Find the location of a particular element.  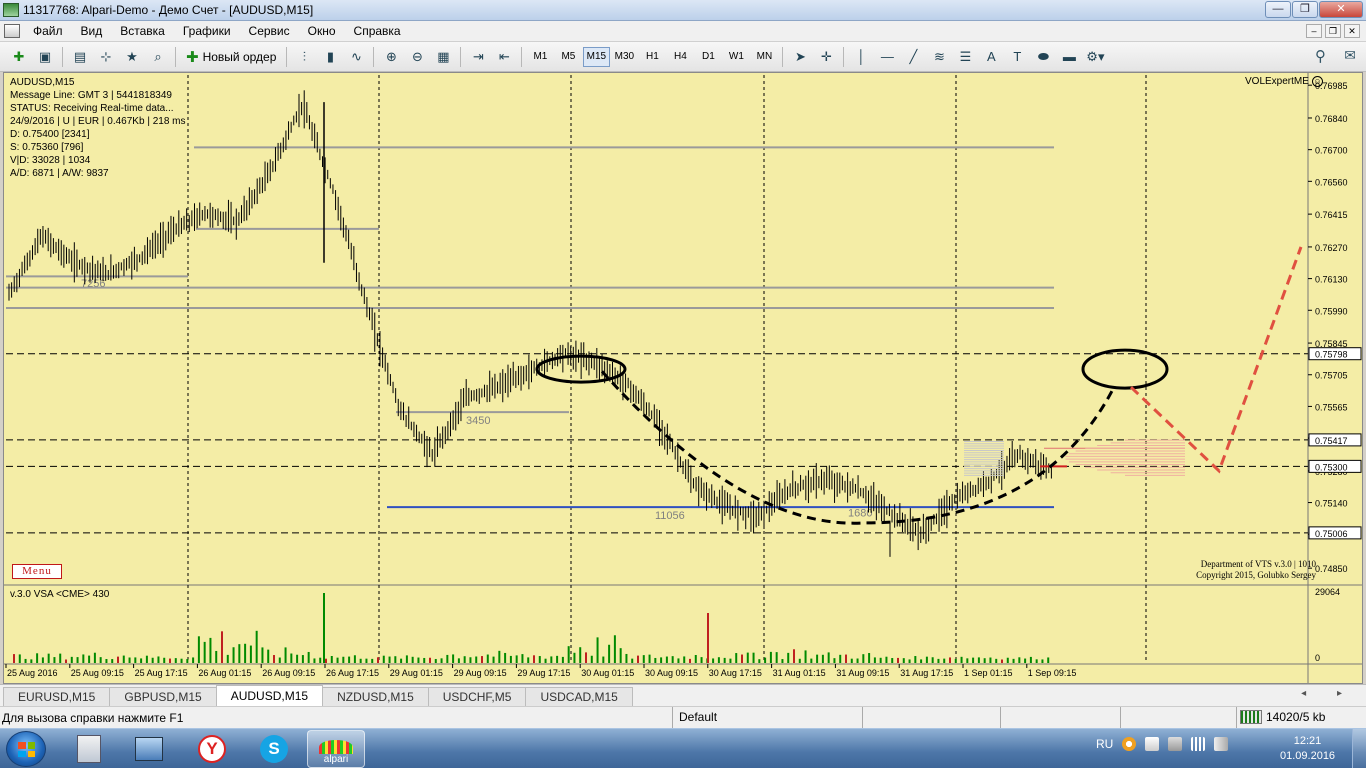

time-tick-label: 25 Aug 17:15 is located at coordinates (161, 673).